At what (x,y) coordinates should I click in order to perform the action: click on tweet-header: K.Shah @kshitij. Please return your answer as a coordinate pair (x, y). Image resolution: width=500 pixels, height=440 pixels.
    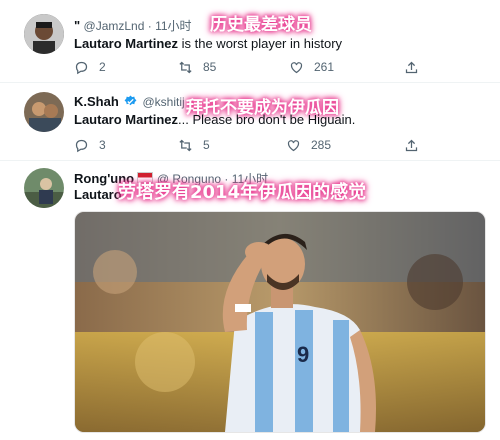
    Looking at the image, I should click on (129, 101).